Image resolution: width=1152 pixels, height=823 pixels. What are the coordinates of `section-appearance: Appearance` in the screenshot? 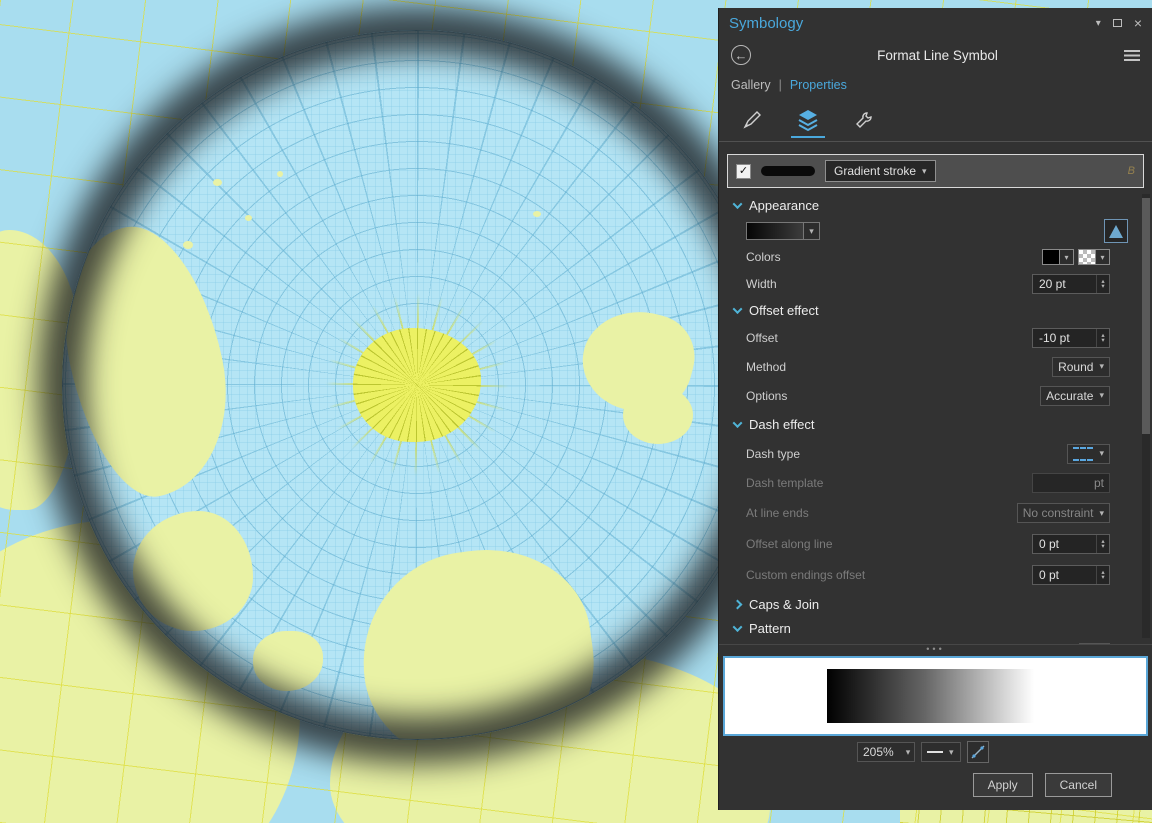 It's located at (935, 205).